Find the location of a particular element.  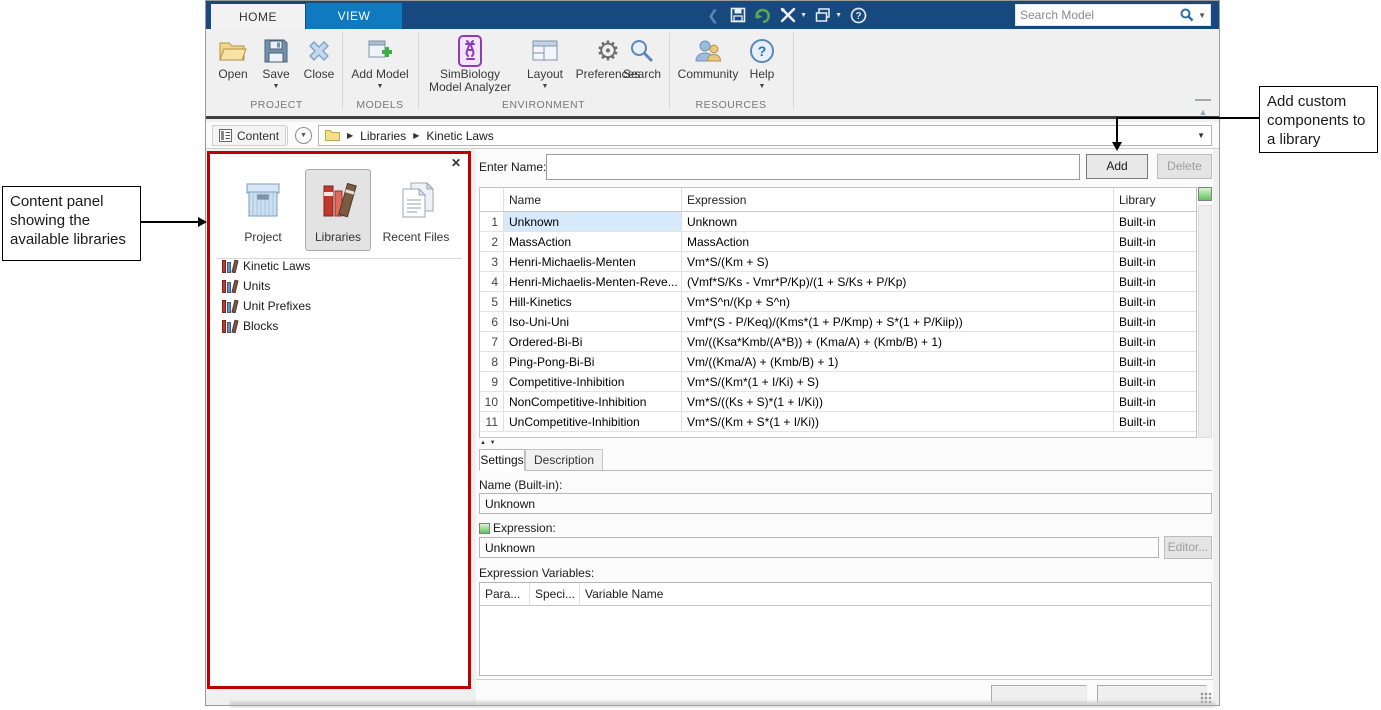

tree-item-blocks: Blocks is located at coordinates (250, 326).